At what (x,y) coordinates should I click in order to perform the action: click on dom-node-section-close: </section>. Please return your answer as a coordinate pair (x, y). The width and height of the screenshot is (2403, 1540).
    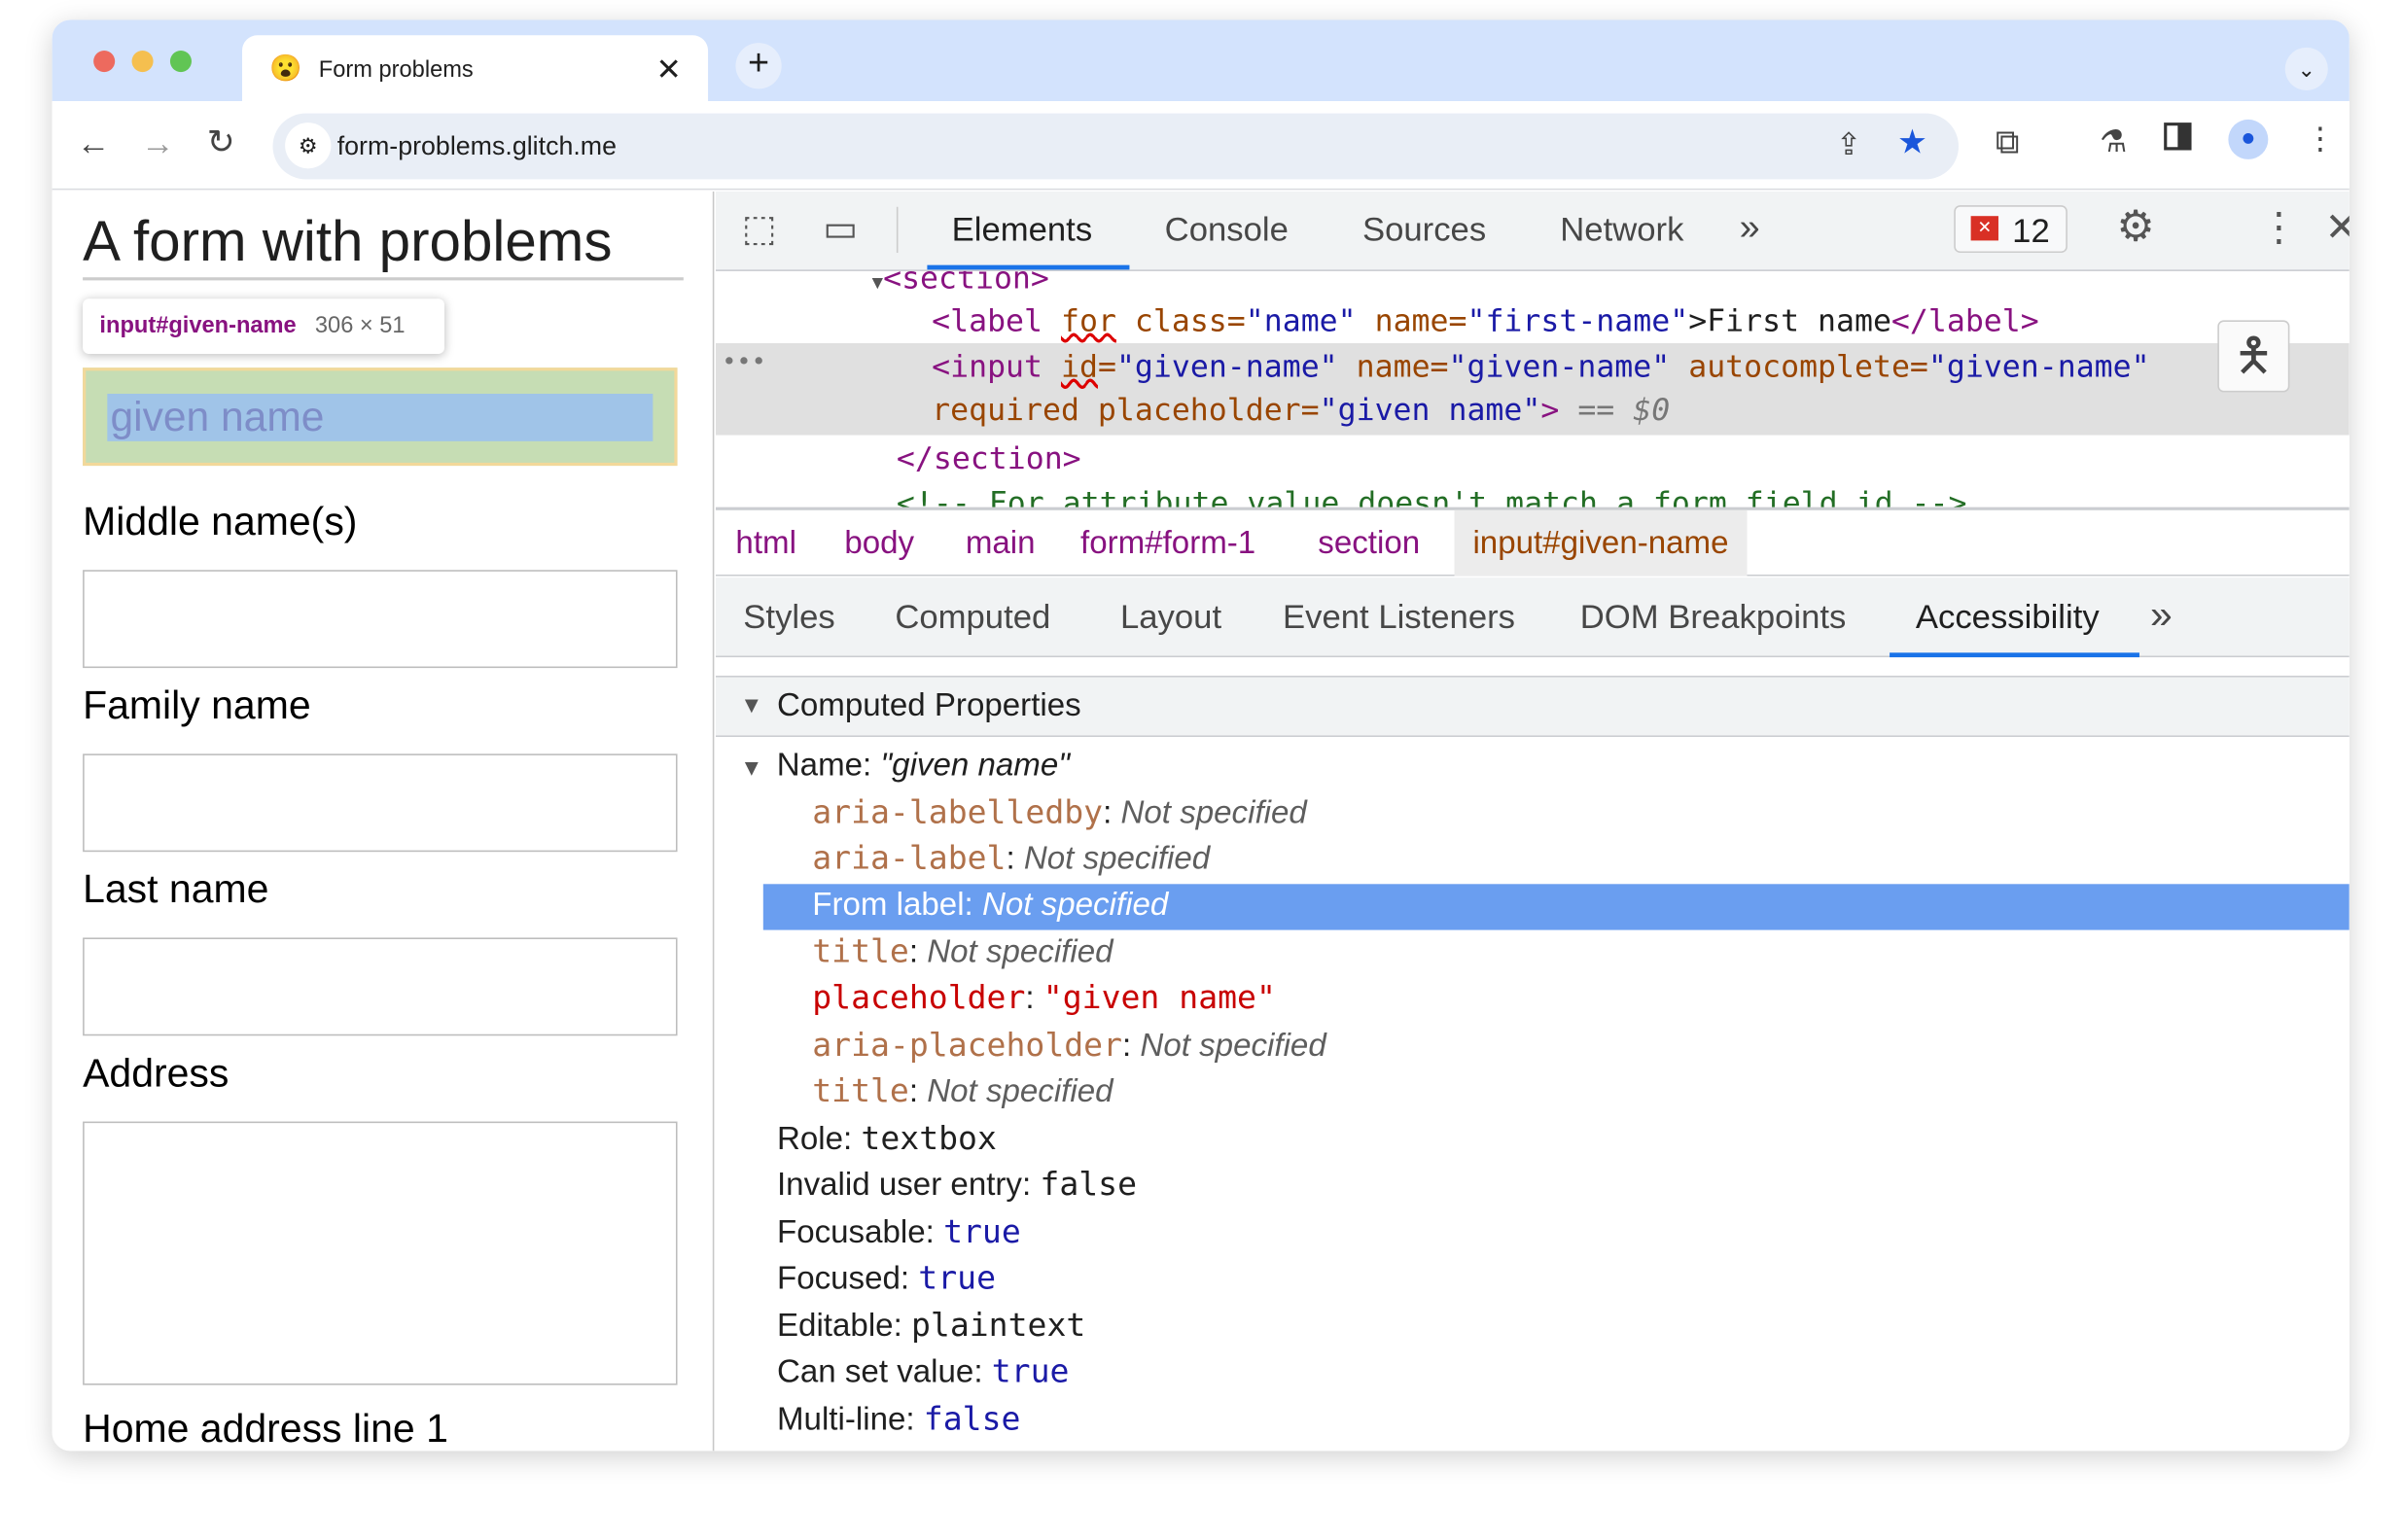
    Looking at the image, I should click on (989, 457).